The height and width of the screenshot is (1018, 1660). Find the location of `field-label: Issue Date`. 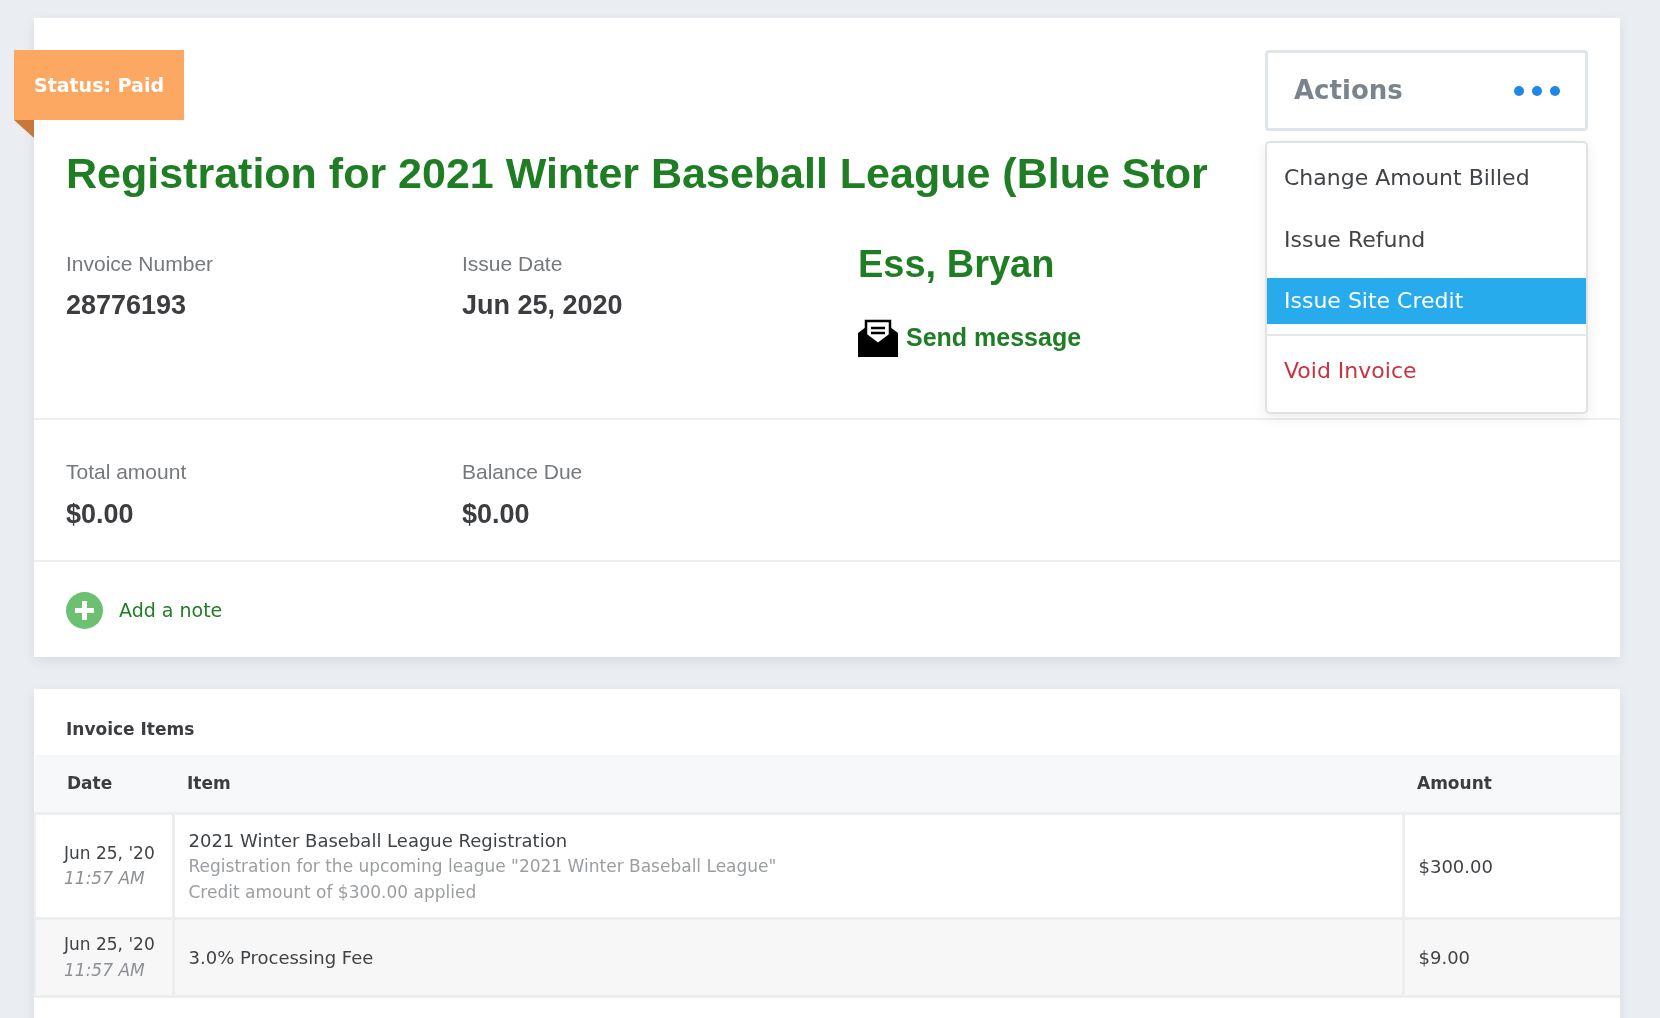

field-label: Issue Date is located at coordinates (513, 263).